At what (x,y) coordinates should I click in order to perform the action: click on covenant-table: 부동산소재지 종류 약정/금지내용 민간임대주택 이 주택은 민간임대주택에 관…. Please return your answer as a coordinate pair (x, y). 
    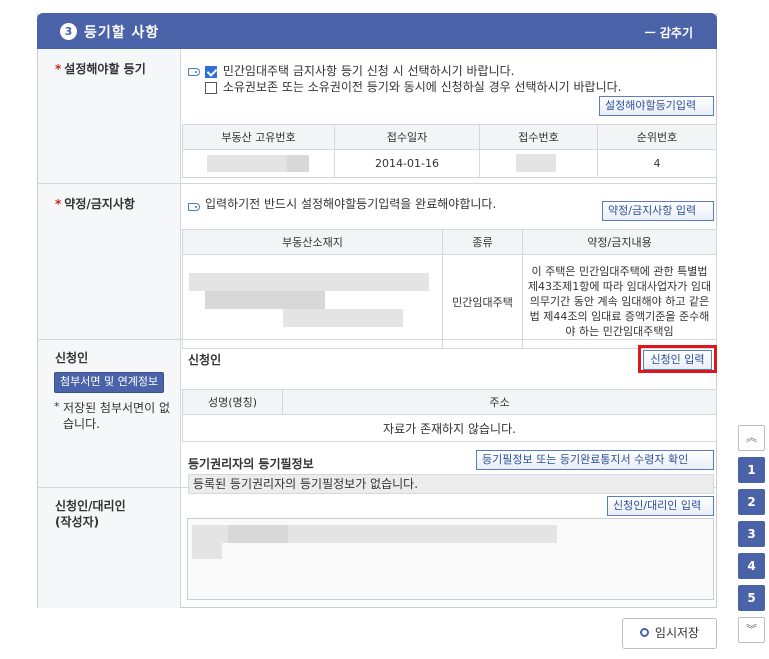
    Looking at the image, I should click on (449, 289).